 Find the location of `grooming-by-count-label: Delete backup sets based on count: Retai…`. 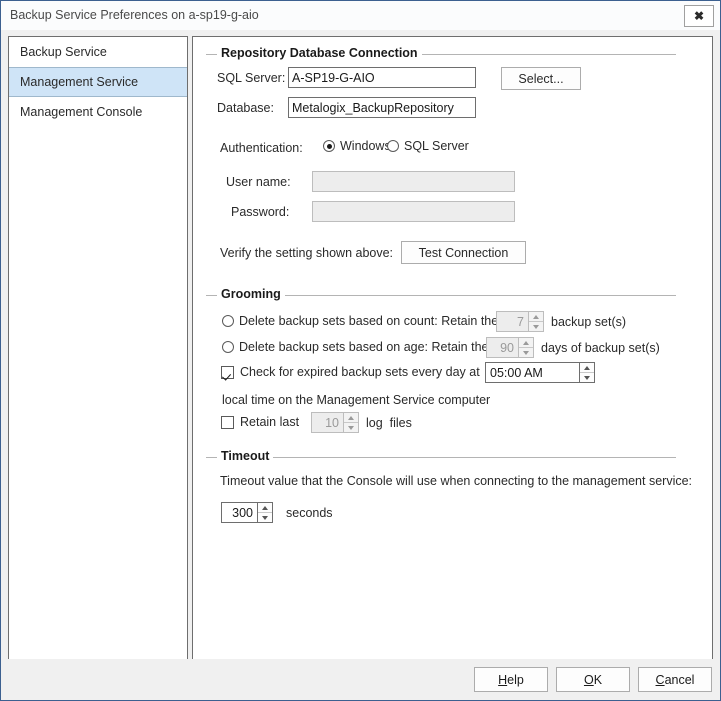

grooming-by-count-label: Delete backup sets based on count: Retai… is located at coordinates (380, 321).